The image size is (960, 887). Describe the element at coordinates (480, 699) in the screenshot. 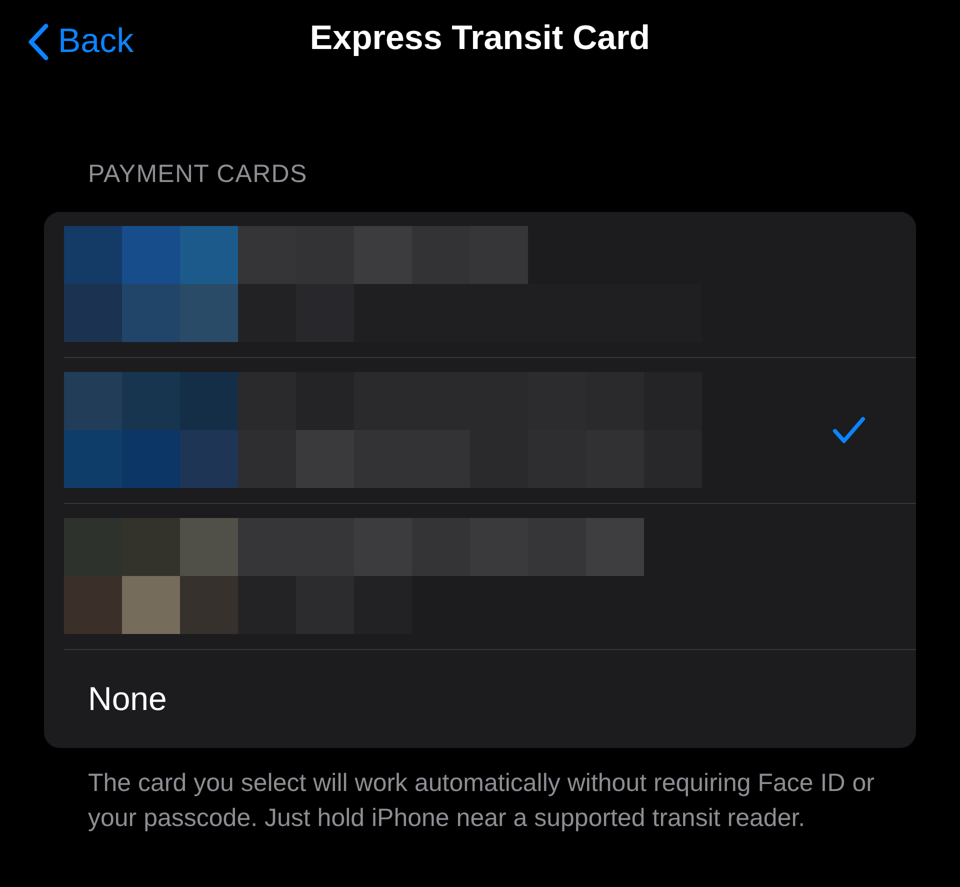

I see `card-option: None` at that location.